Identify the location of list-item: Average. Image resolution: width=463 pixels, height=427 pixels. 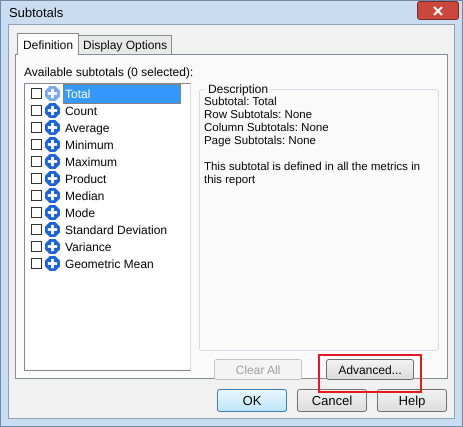
(86, 127).